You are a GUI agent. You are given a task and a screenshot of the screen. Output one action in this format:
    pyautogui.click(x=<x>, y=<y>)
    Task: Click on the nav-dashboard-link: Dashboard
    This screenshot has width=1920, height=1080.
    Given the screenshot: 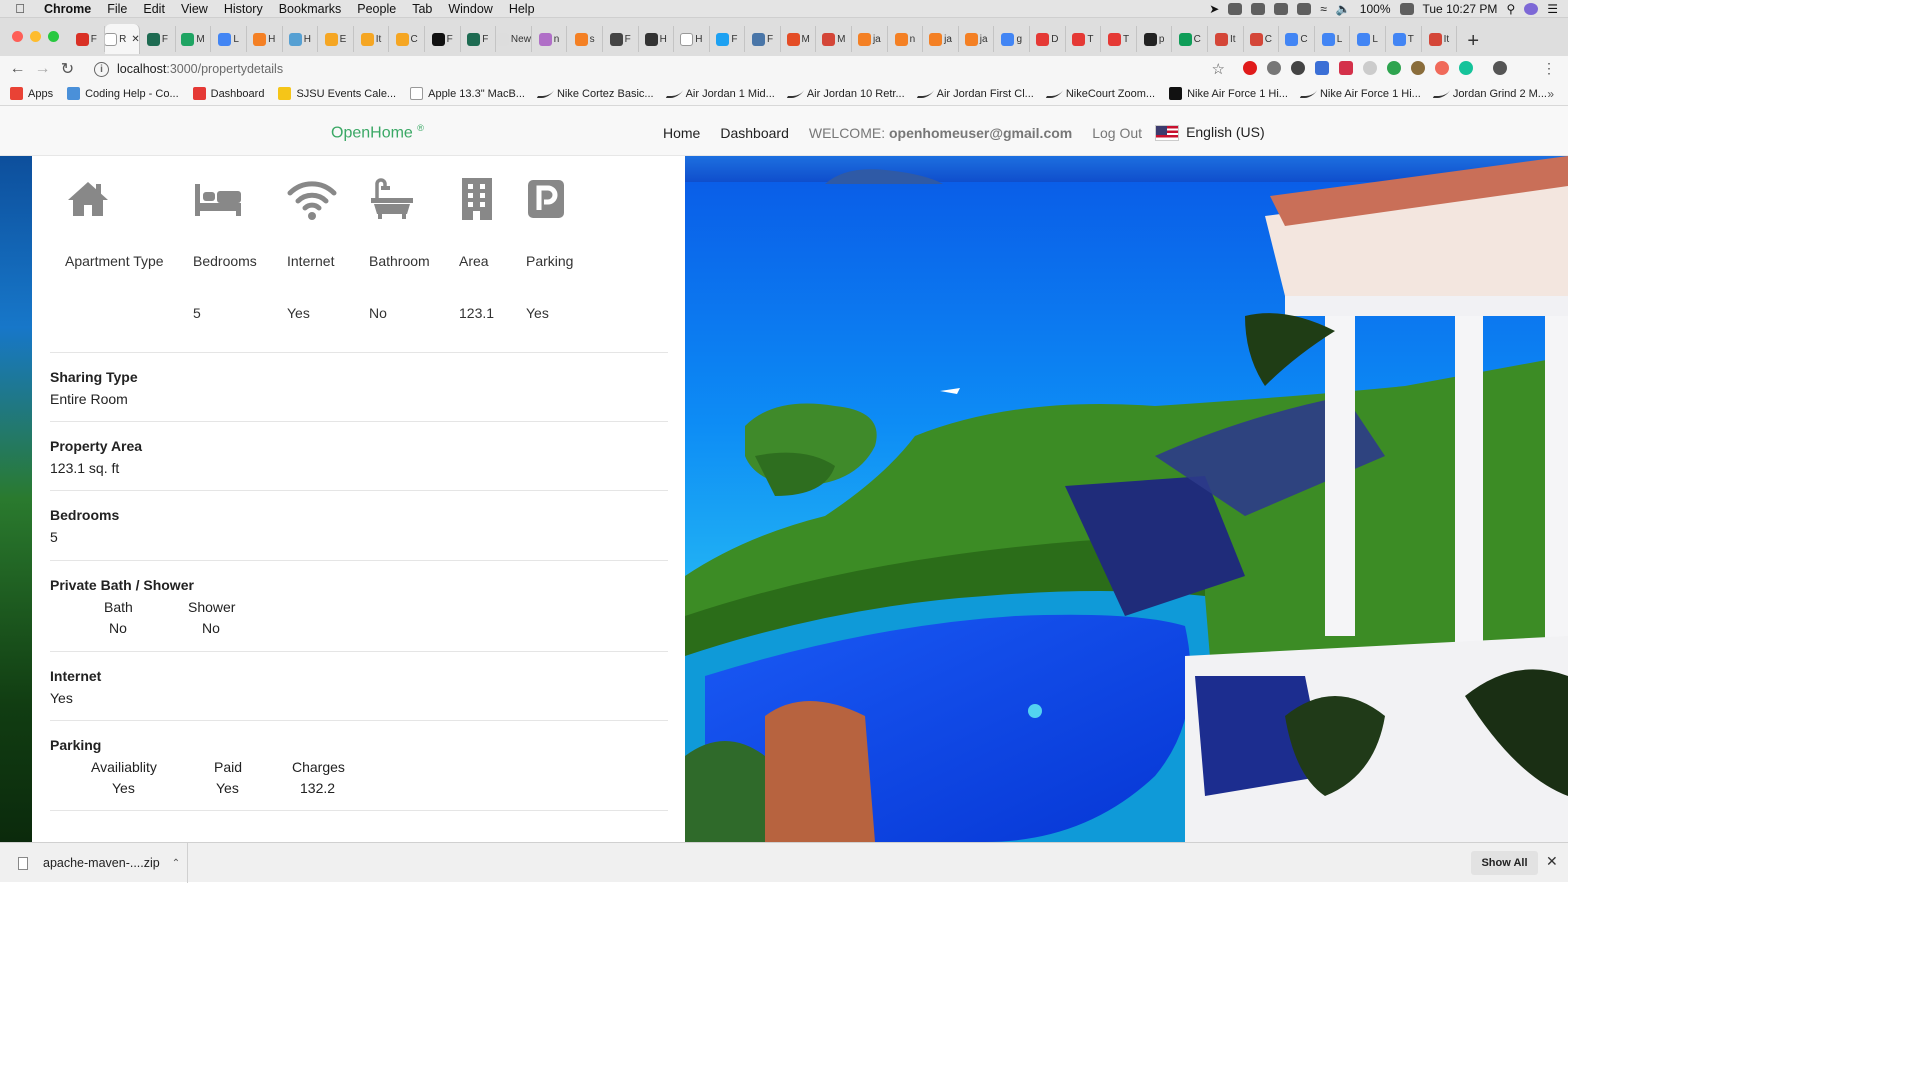 What is the action you would take?
    pyautogui.click(x=754, y=133)
    